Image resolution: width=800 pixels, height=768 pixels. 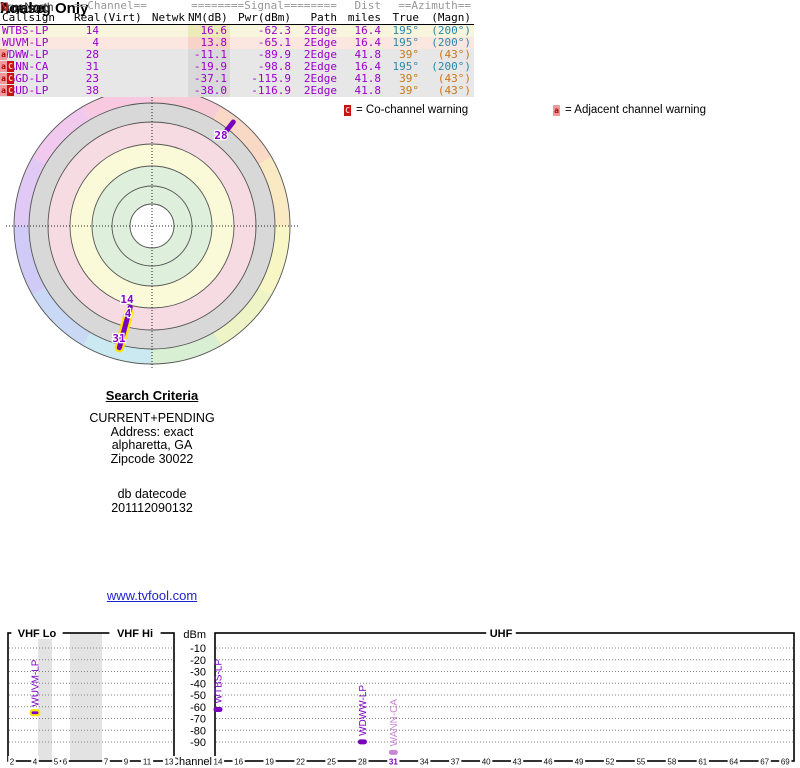 What do you see at coordinates (106, 762) in the screenshot?
I see `channel-tick-label: 7` at bounding box center [106, 762].